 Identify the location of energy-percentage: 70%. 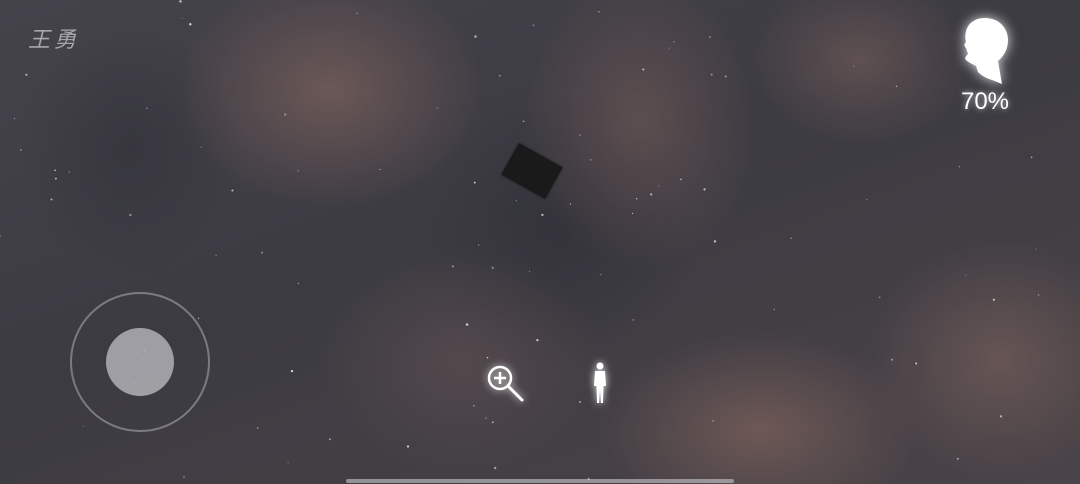
(985, 101).